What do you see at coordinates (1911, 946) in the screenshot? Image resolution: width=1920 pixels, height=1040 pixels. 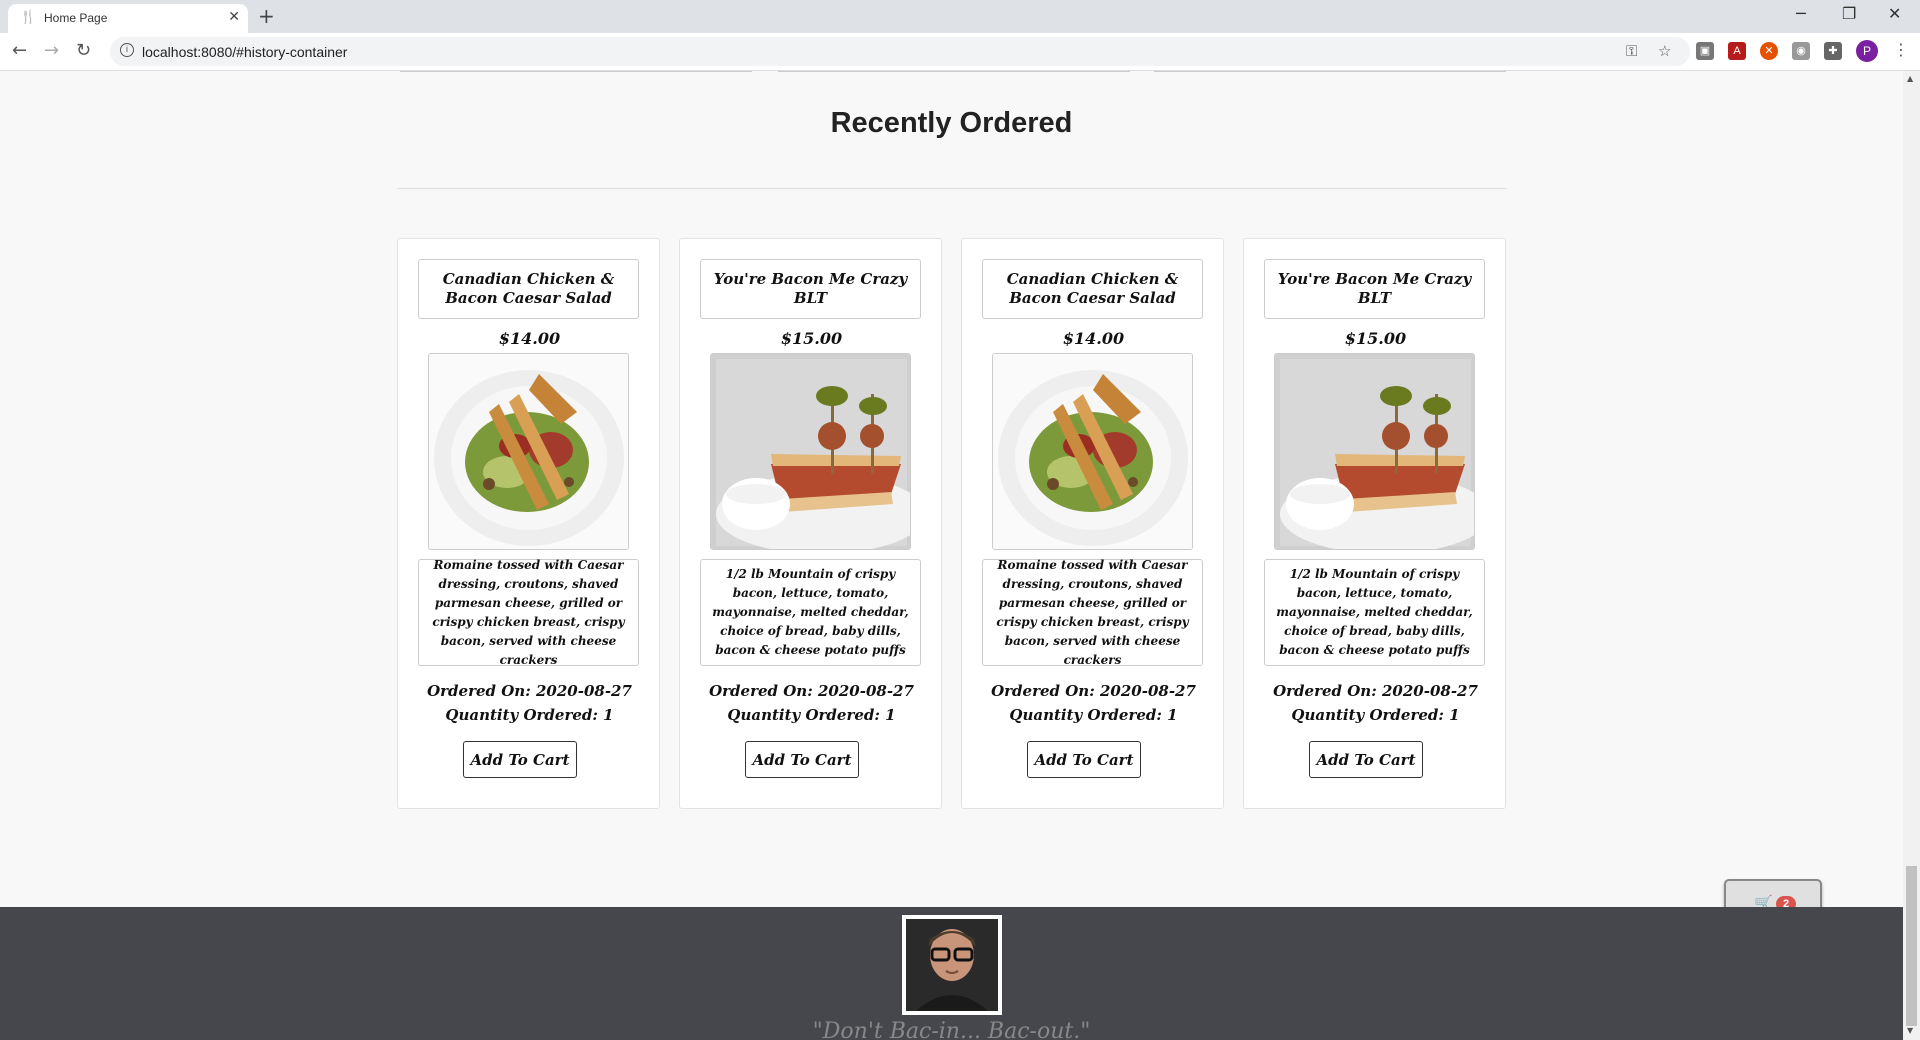 I see `scrollbar-thumb` at bounding box center [1911, 946].